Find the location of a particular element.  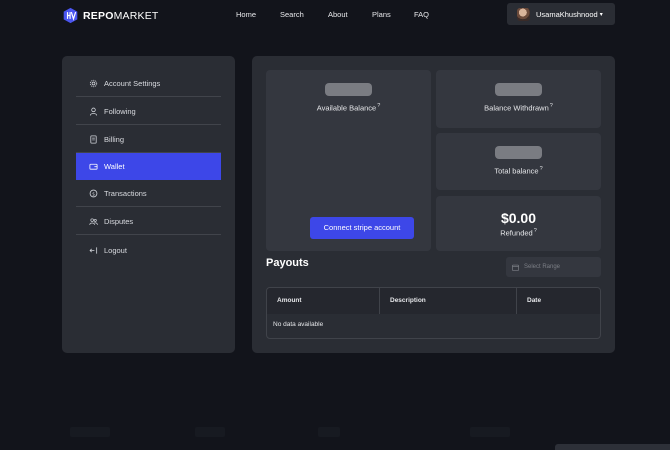

balance-withdrawn-label: Balance Withdrawn? is located at coordinates (518, 108).